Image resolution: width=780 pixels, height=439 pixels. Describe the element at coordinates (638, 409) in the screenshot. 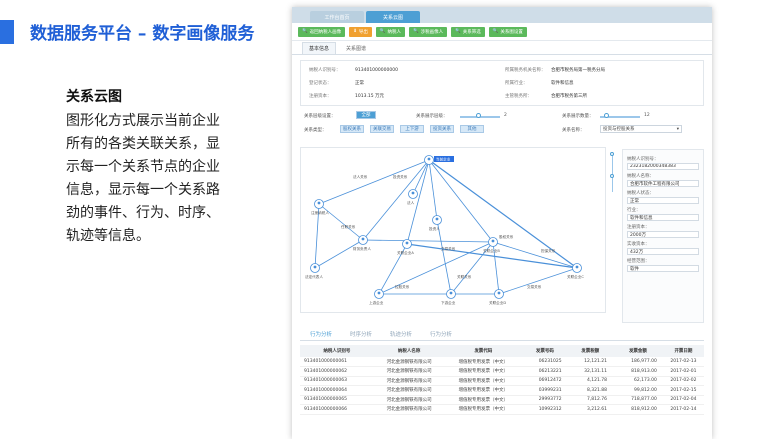

I see `table-cell: 818,912.00` at that location.